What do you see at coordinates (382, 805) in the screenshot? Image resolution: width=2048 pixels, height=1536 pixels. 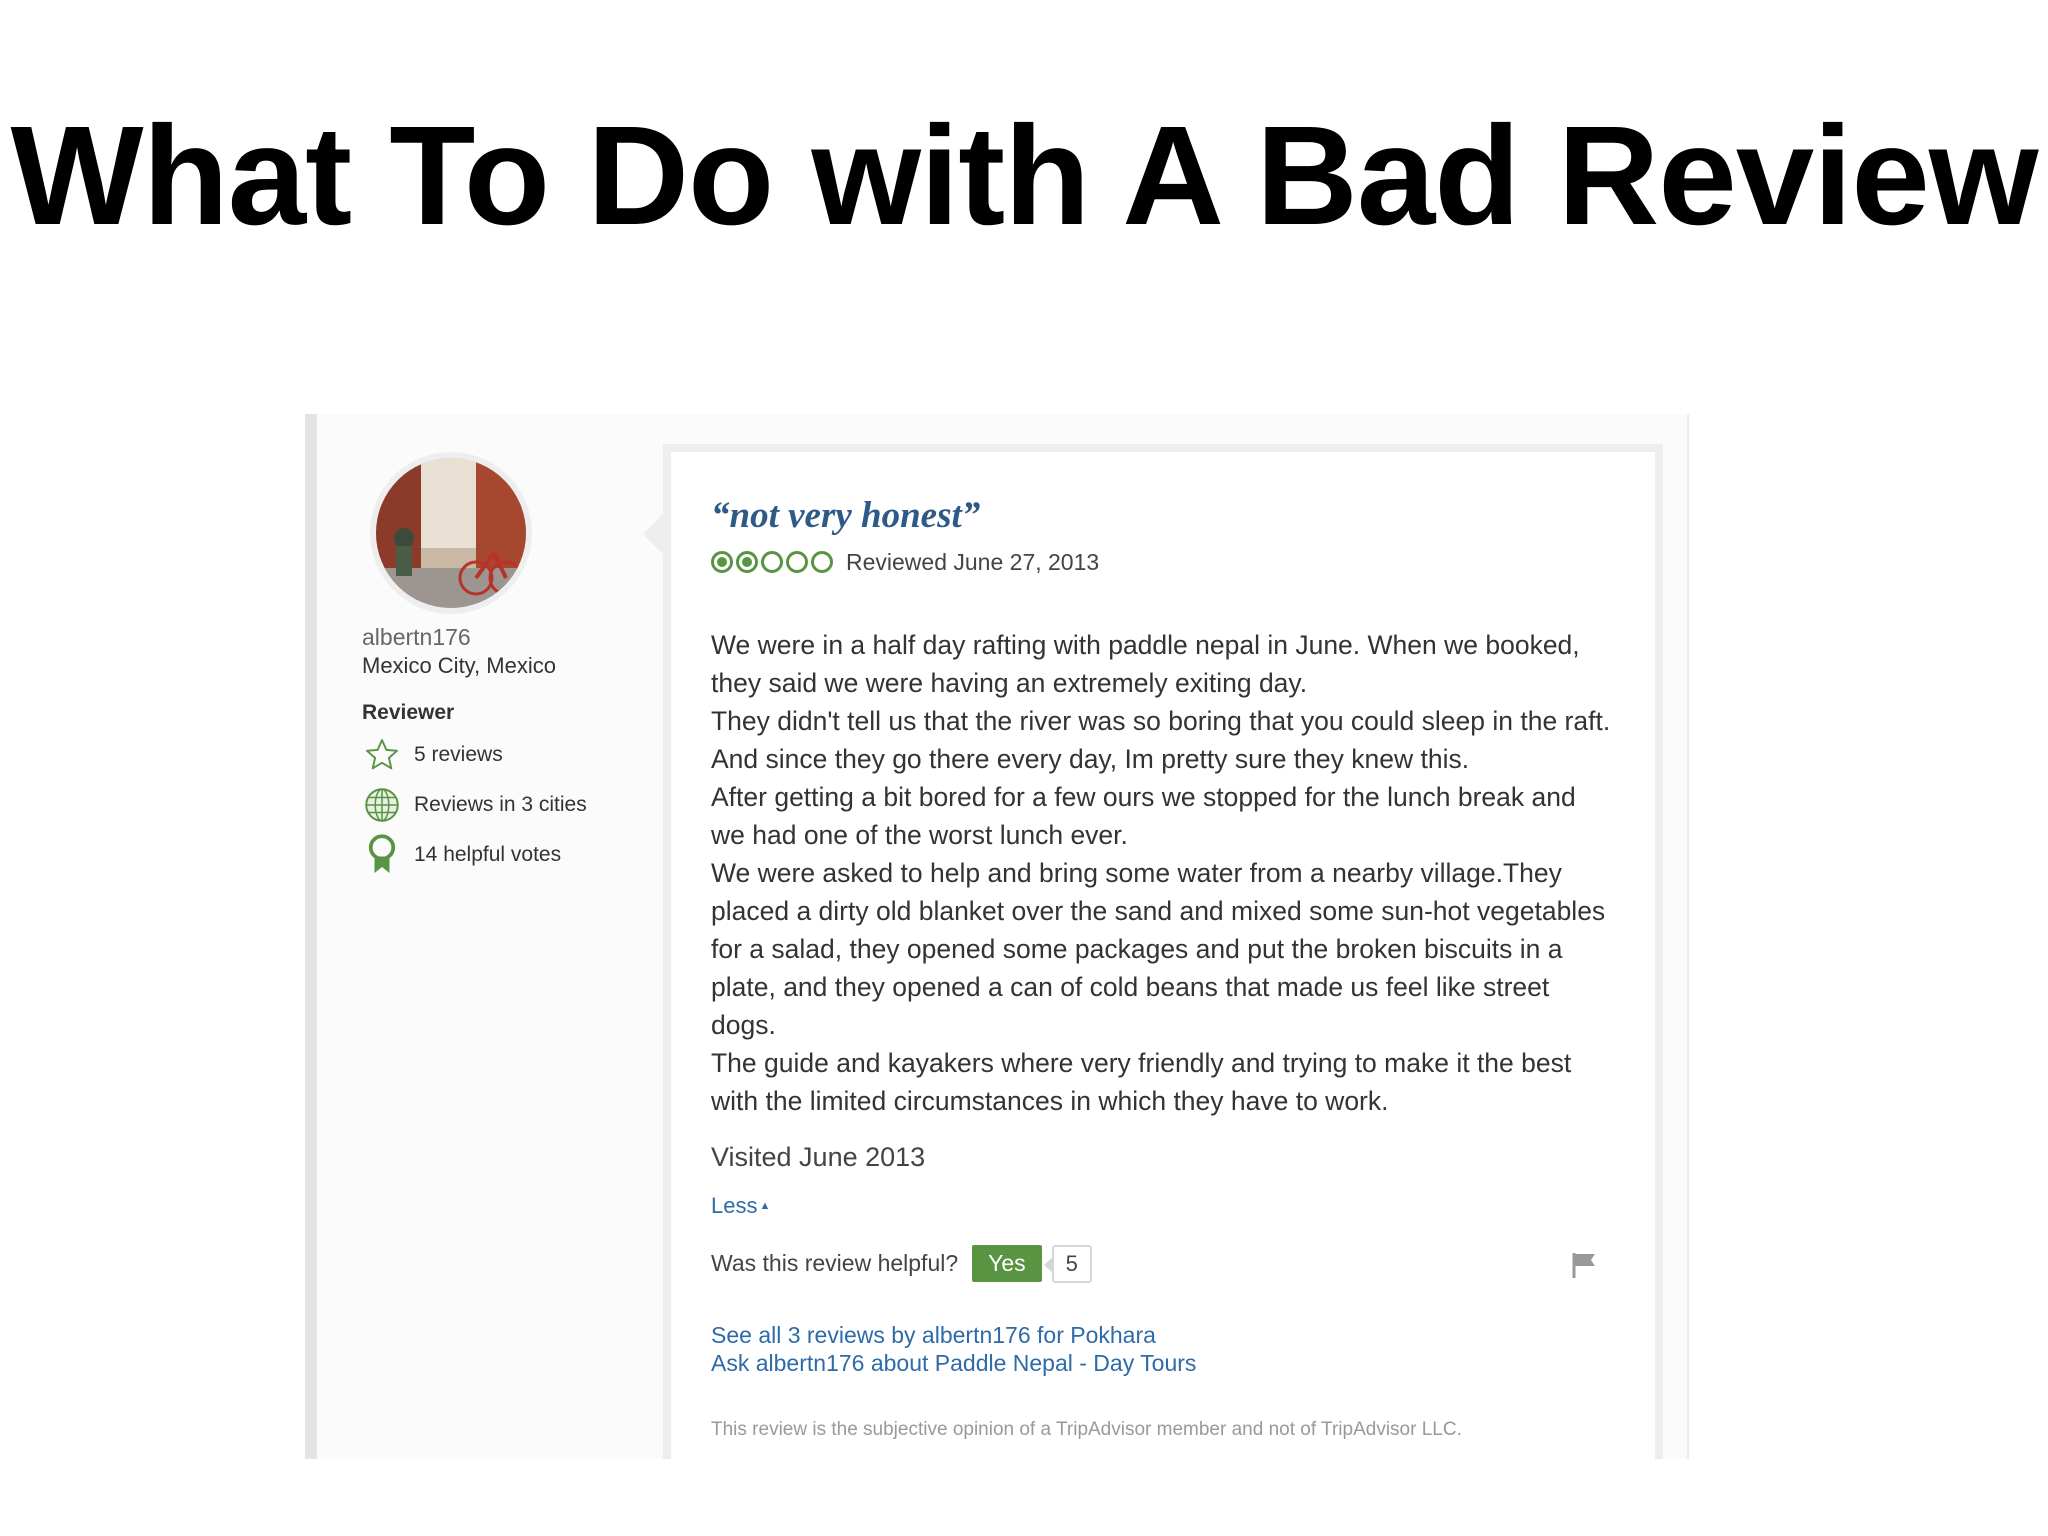 I see `globe-icon` at bounding box center [382, 805].